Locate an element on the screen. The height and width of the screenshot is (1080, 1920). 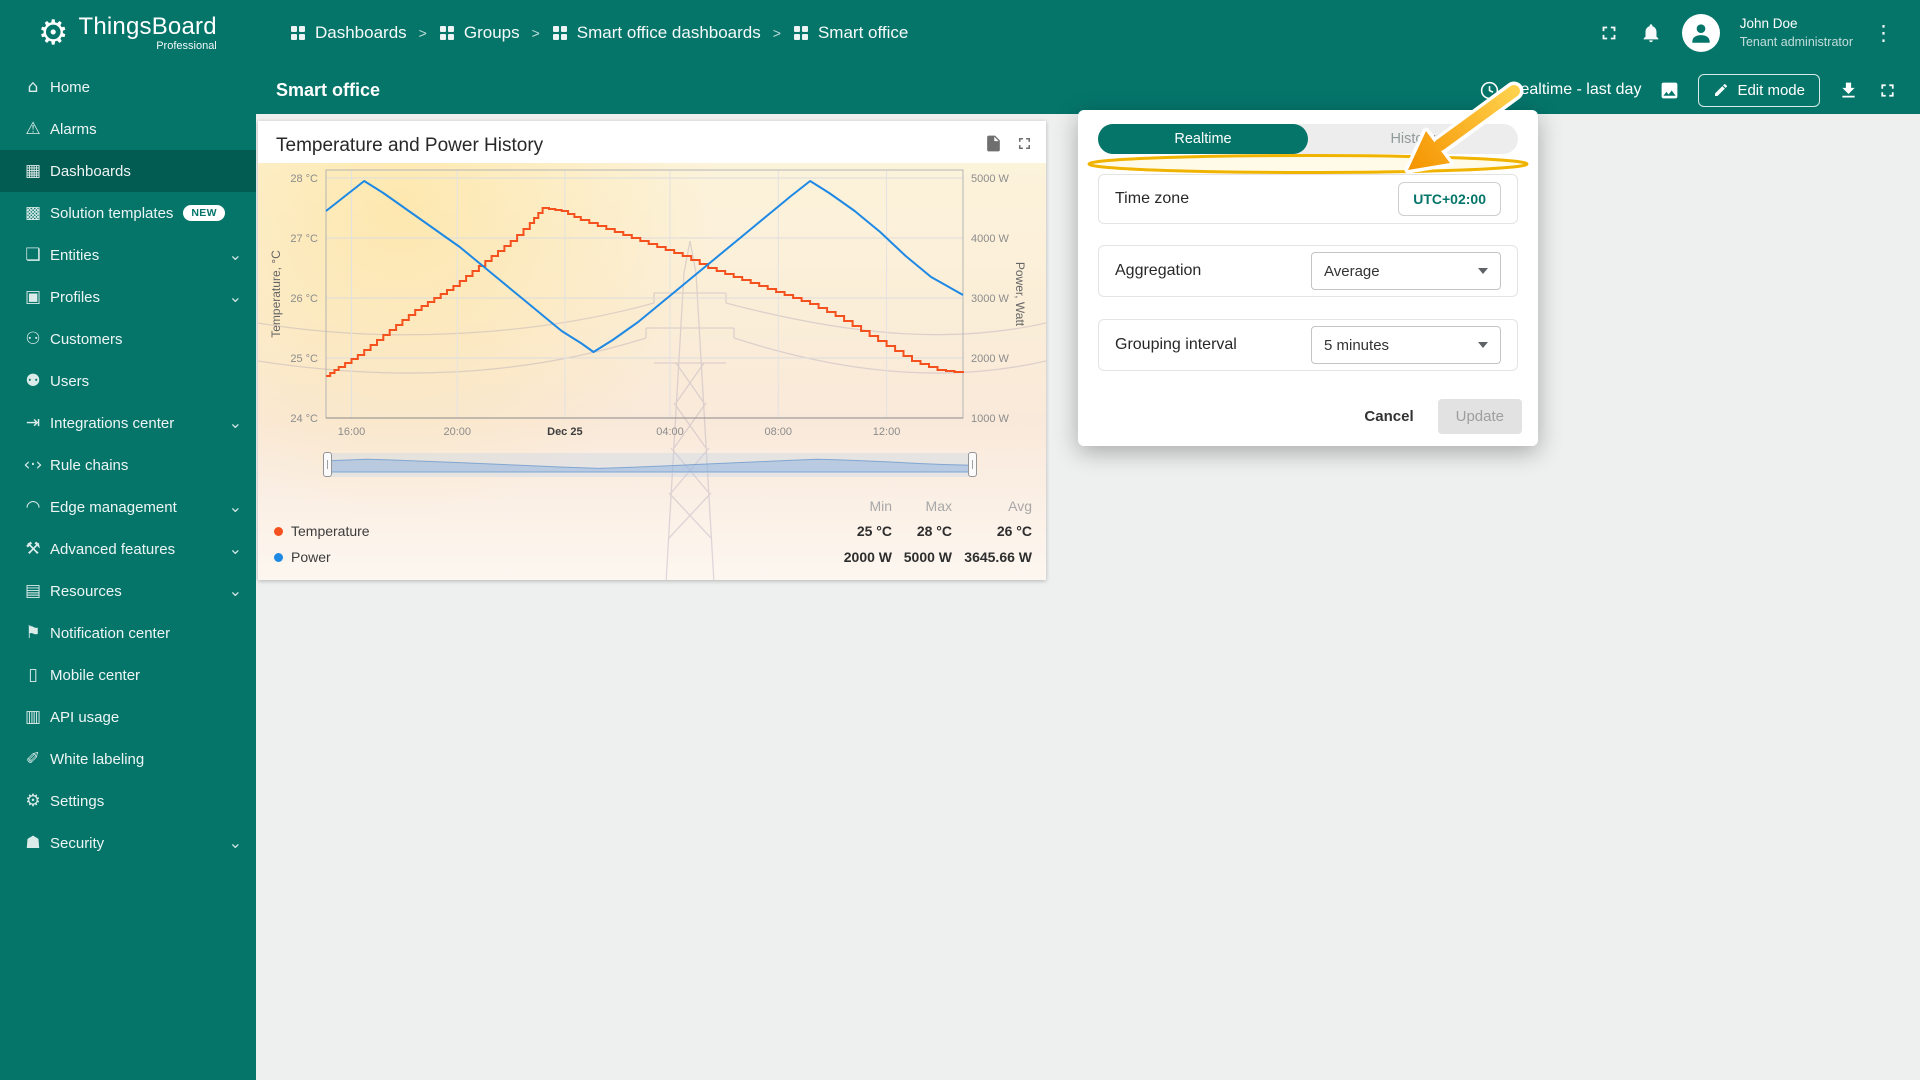
slider-baseline is located at coordinates (650, 472).